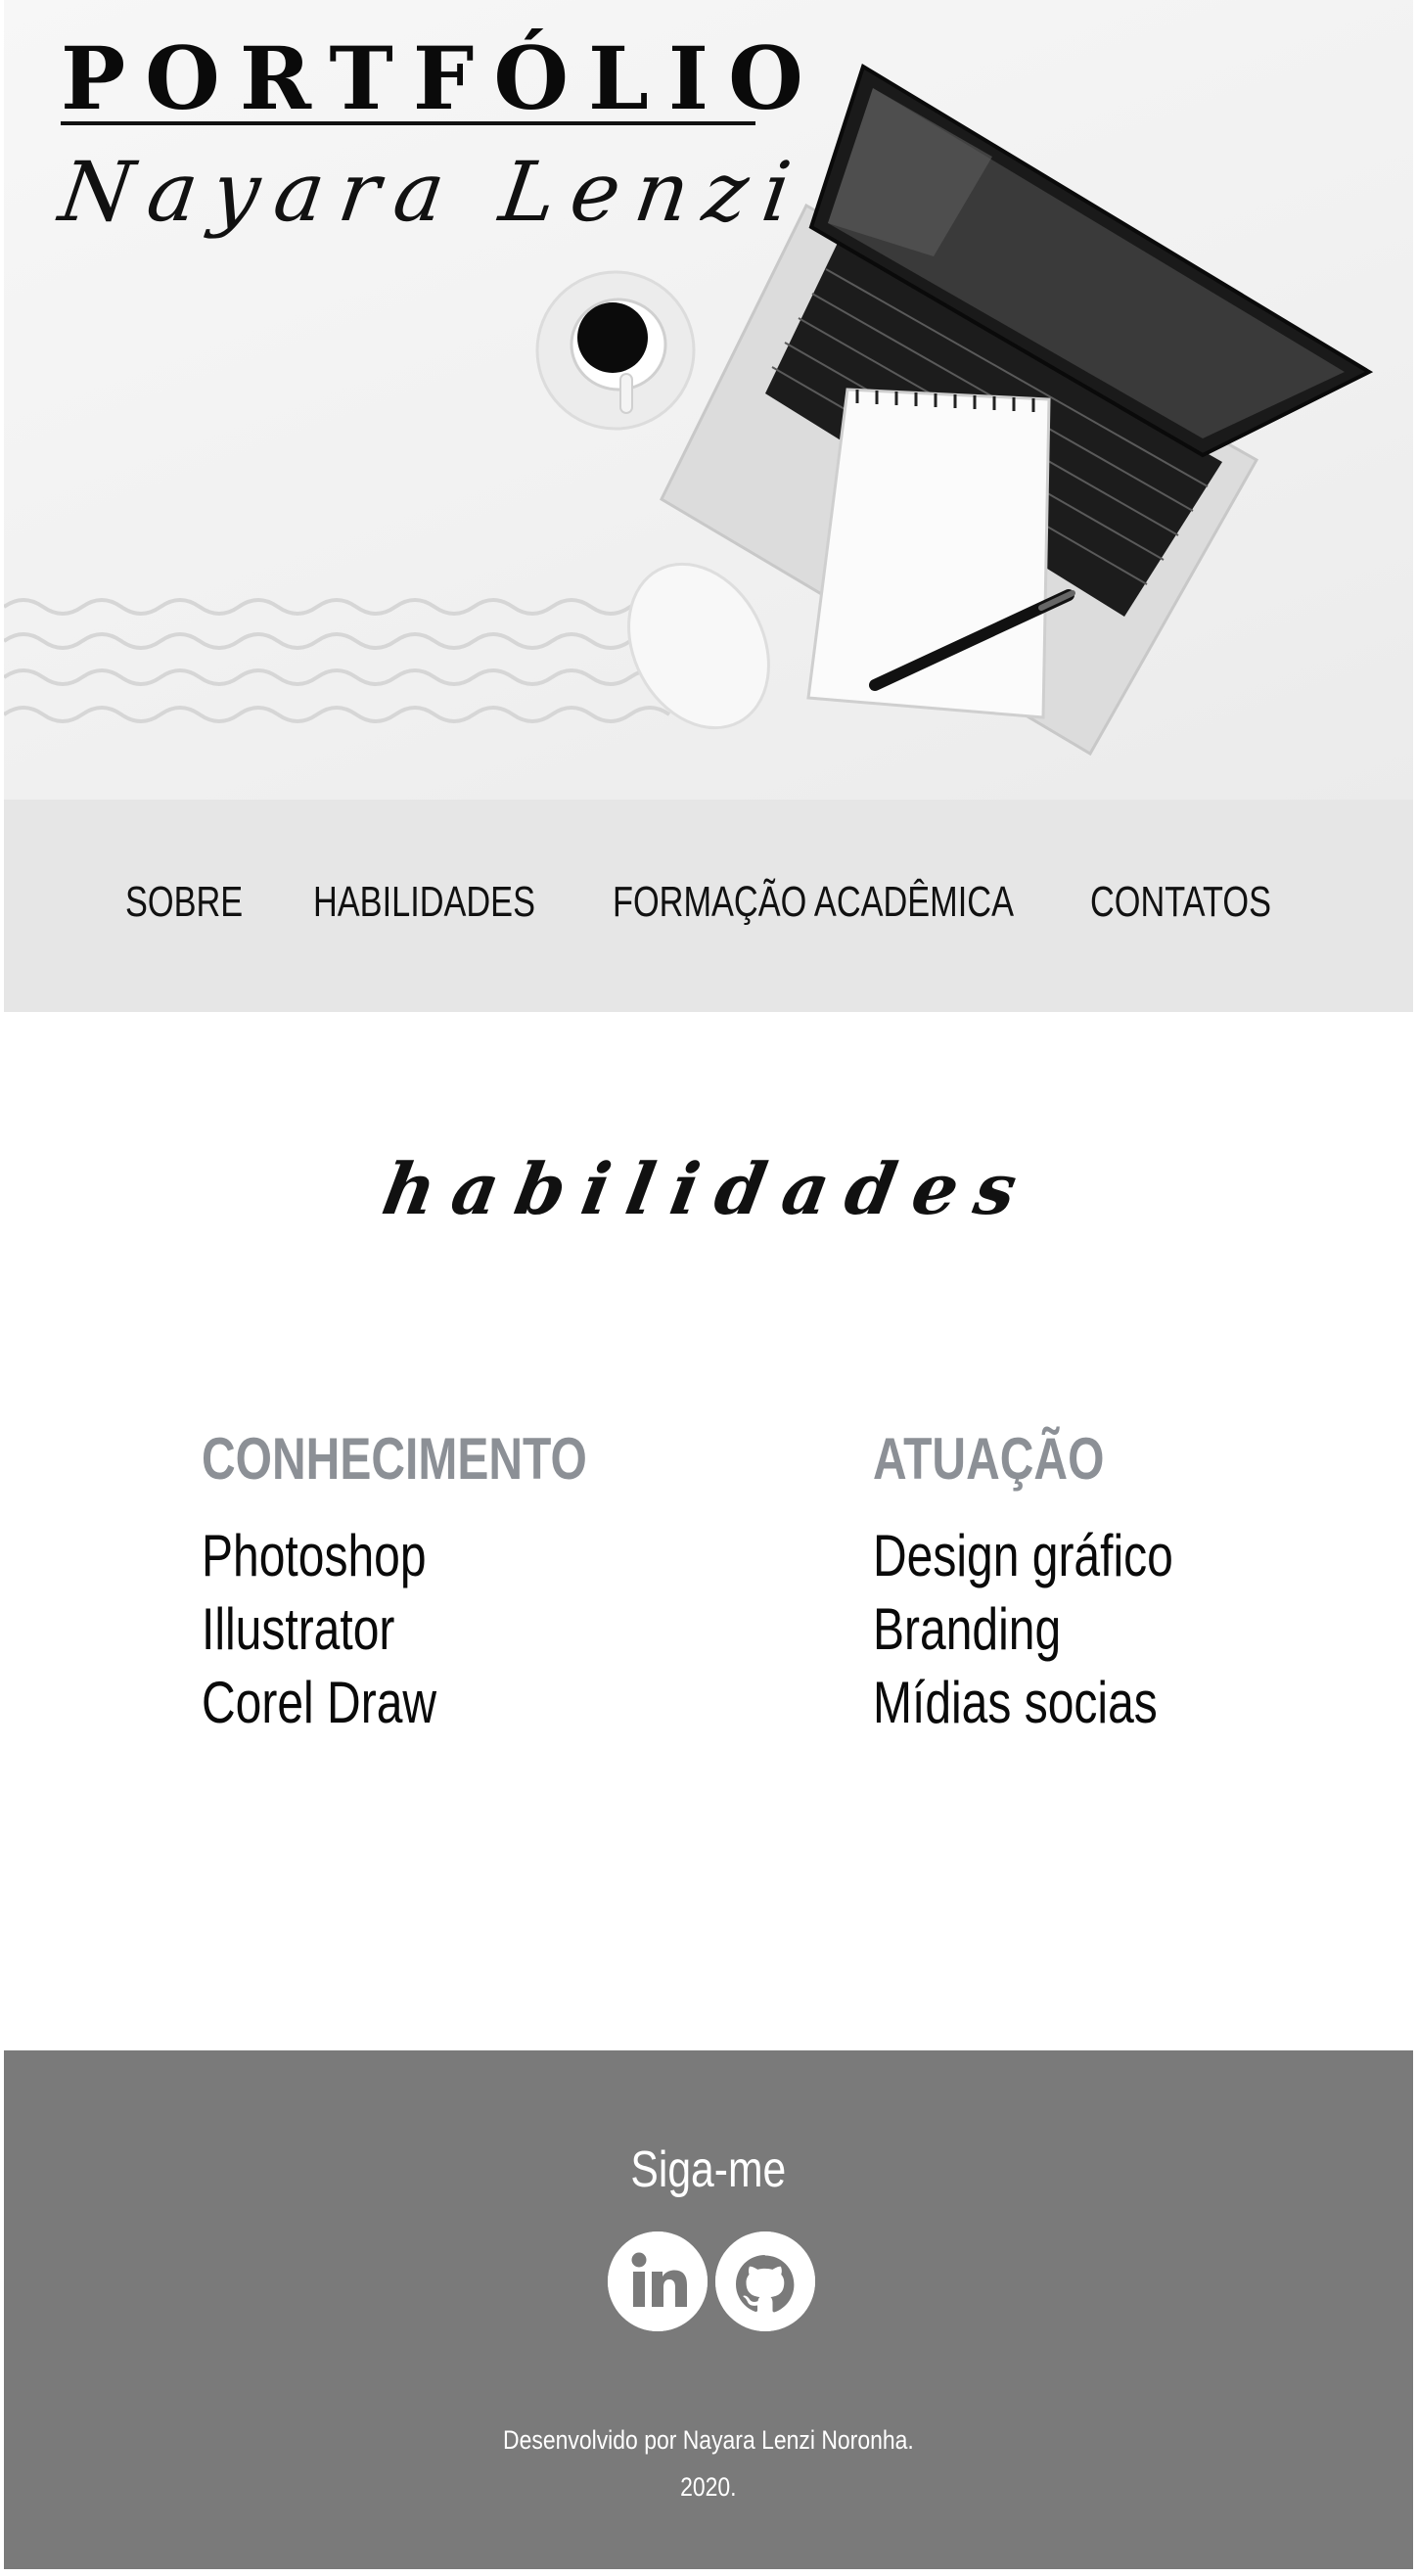  Describe the element at coordinates (408, 123) in the screenshot. I see `title-underline` at that location.